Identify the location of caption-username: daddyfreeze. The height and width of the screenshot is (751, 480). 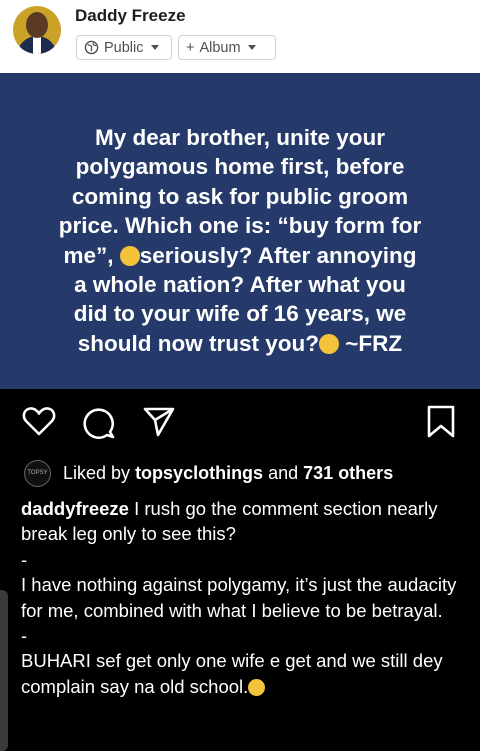
(75, 508).